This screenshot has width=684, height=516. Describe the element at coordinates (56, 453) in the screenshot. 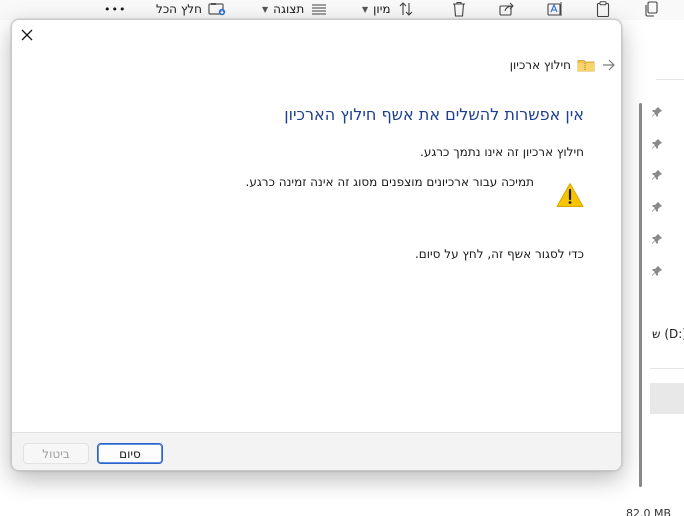

I see `cancel-button: ביטול` at that location.